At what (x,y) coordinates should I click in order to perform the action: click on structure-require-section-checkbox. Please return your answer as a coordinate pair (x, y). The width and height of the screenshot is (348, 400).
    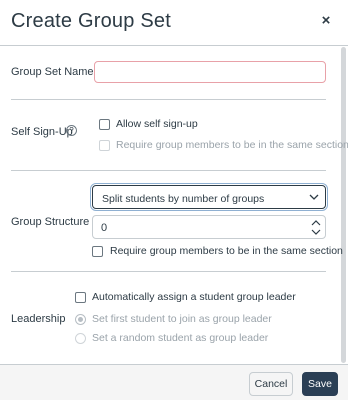
    Looking at the image, I should click on (97, 251).